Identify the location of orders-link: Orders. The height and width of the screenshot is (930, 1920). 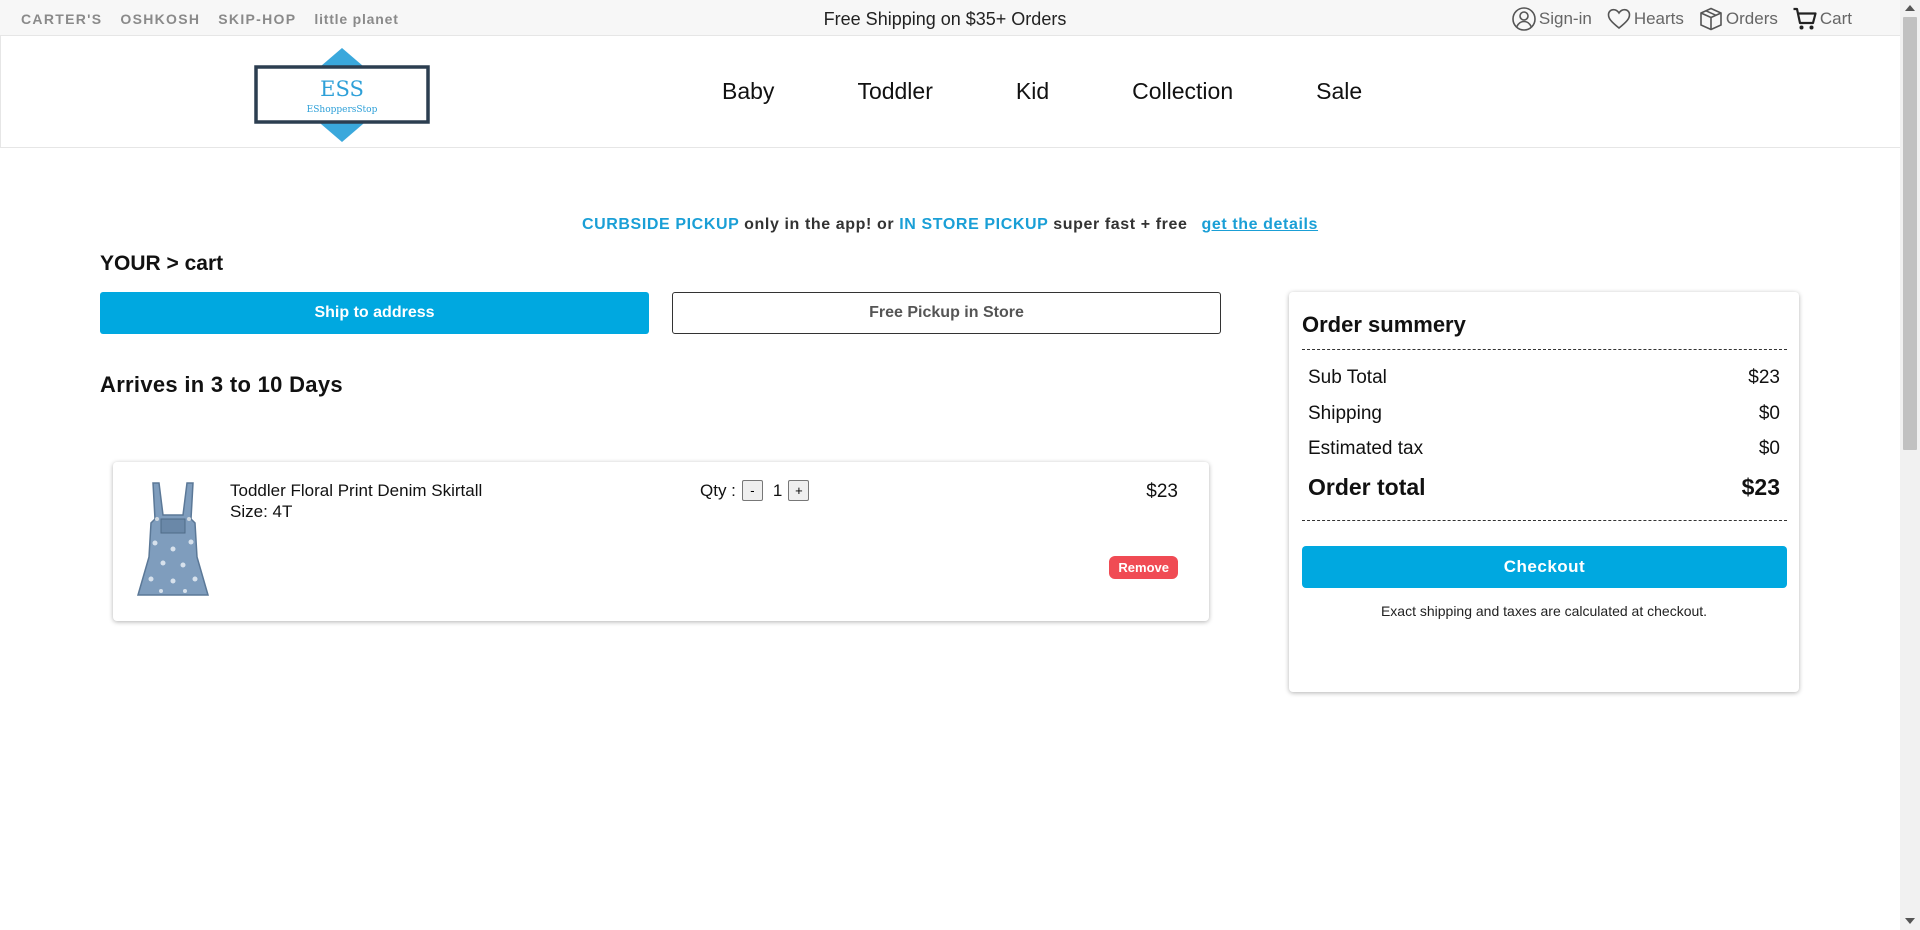
(1738, 19).